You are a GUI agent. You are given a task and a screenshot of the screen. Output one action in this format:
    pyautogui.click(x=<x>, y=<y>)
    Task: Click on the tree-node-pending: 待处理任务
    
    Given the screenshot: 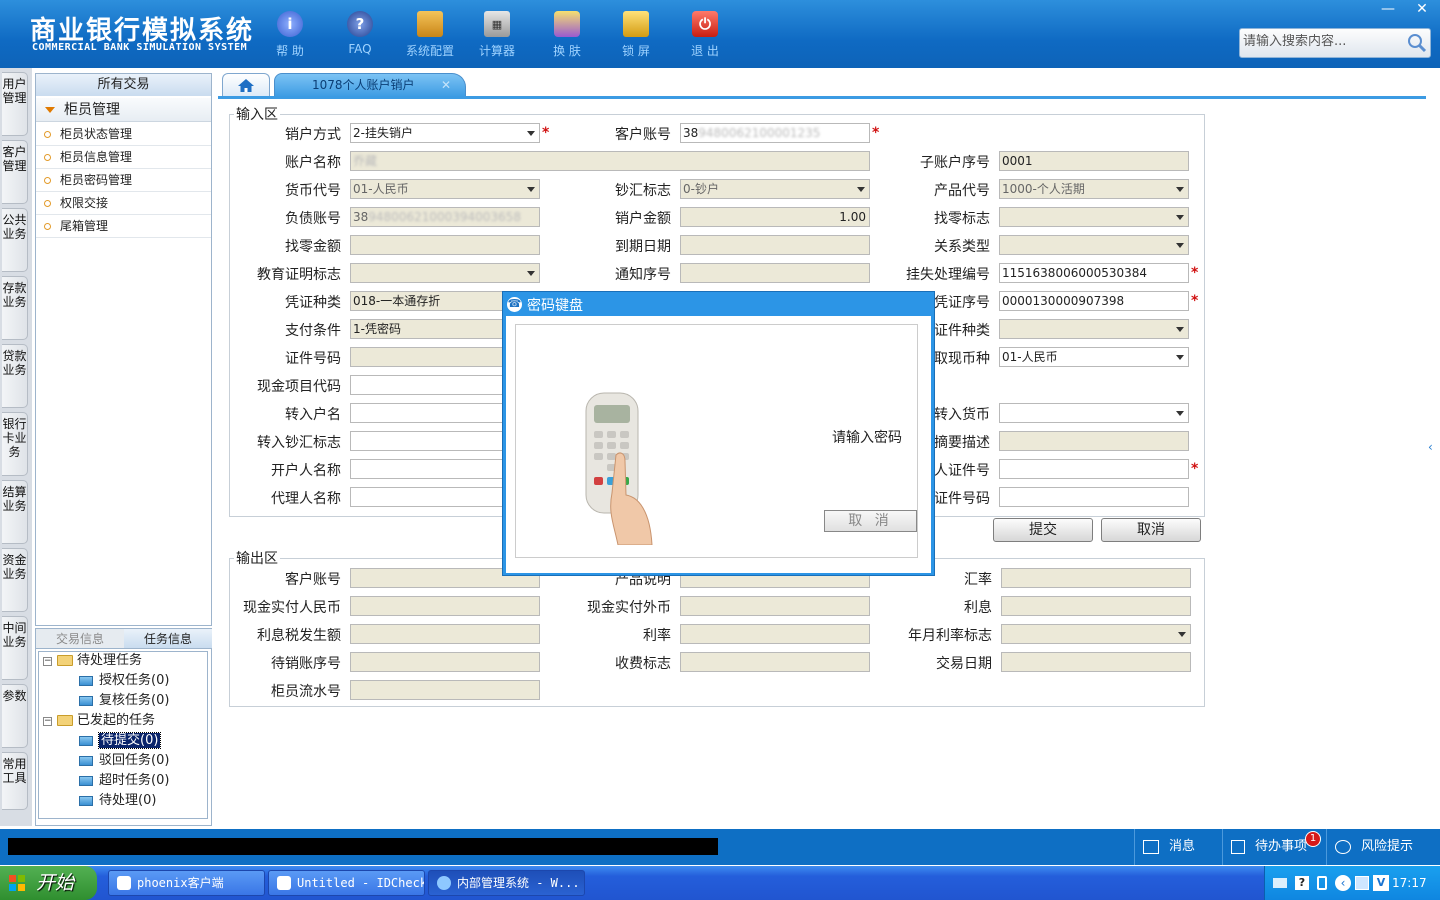 What is the action you would take?
    pyautogui.click(x=99, y=661)
    